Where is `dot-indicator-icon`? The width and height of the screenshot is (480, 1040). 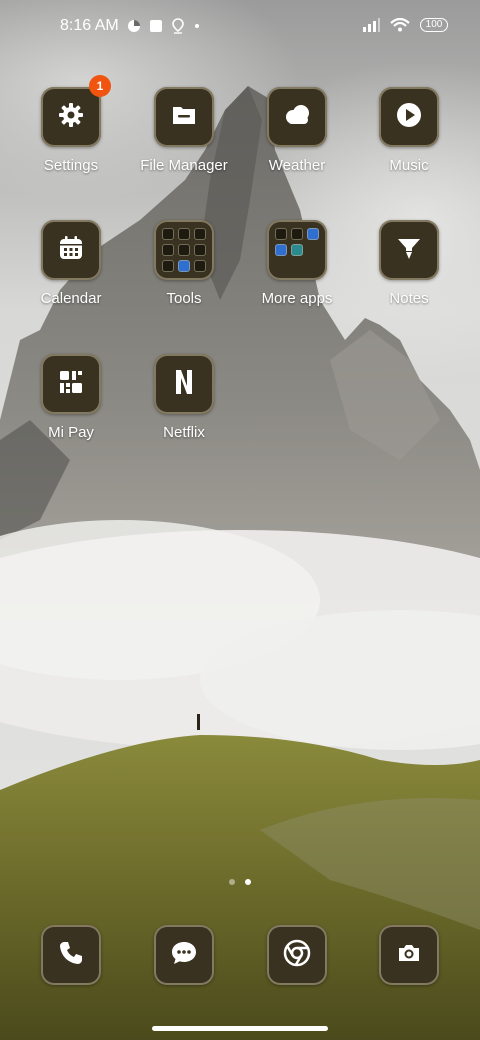 dot-indicator-icon is located at coordinates (197, 26).